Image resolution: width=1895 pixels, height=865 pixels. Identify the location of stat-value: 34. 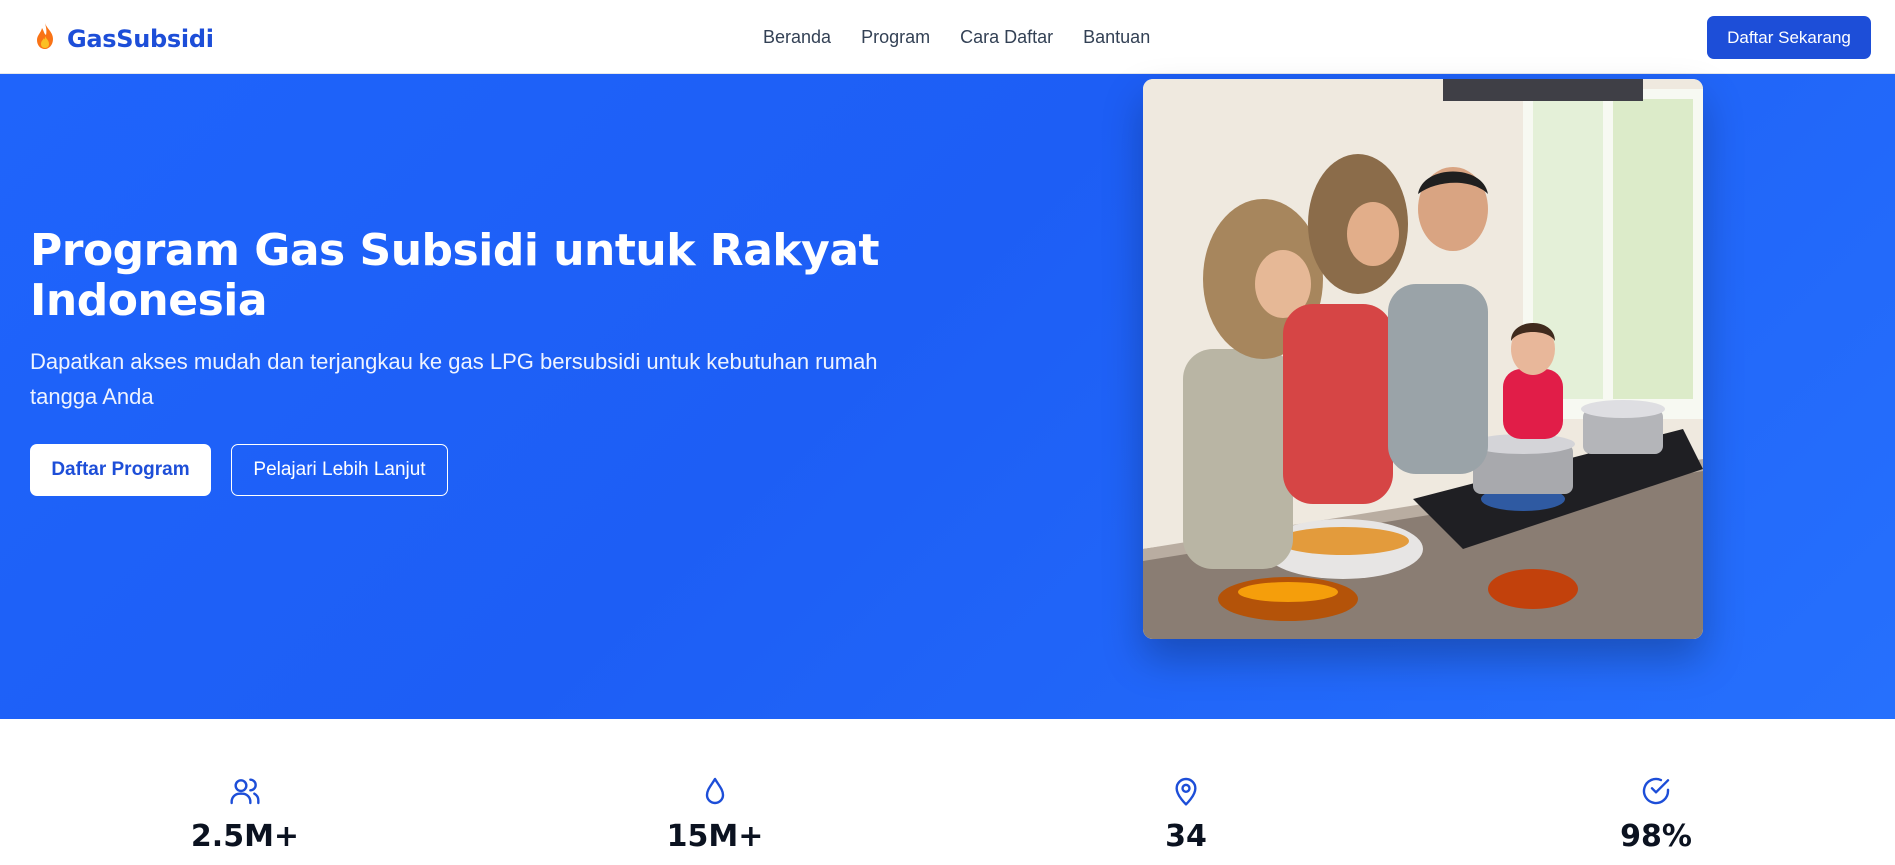
(1186, 836).